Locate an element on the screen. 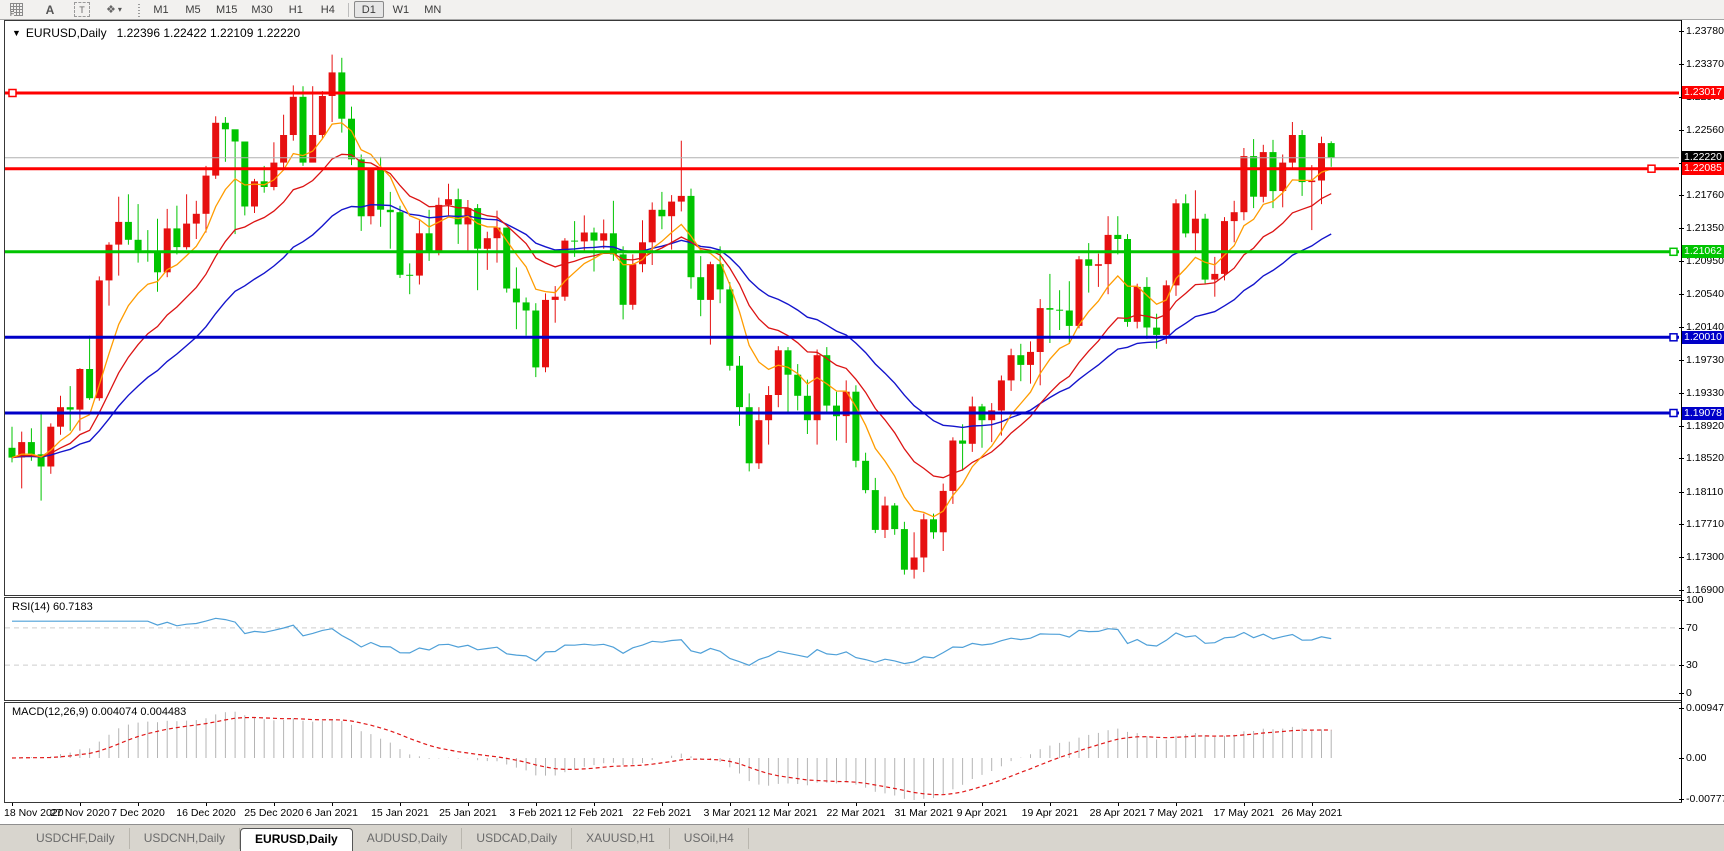 Image resolution: width=1724 pixels, height=851 pixels. chart-tab-usdchf: USDCHF,Daily is located at coordinates (76, 838).